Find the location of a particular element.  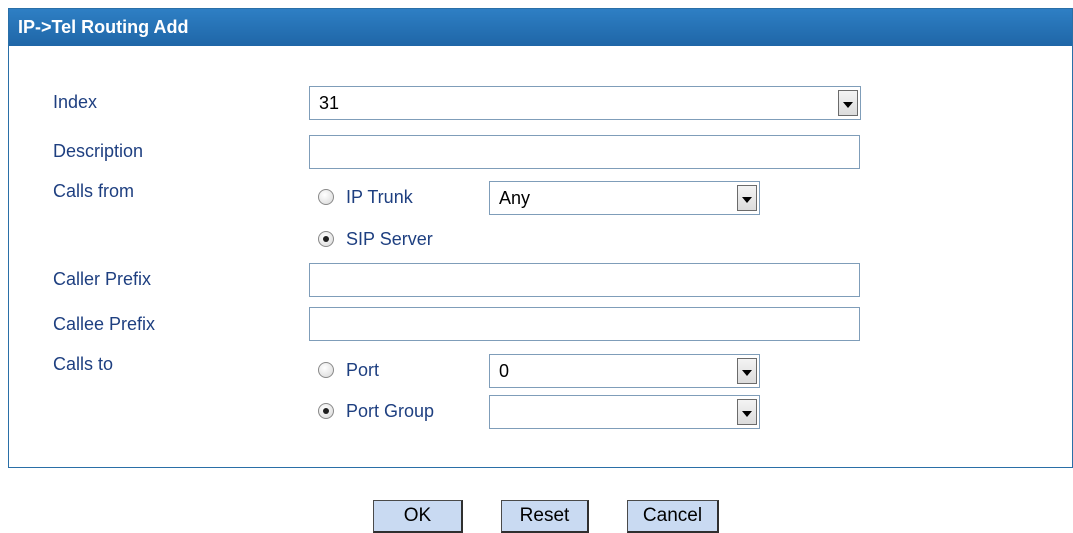

calls-from-label: Calls from is located at coordinates (94, 191).